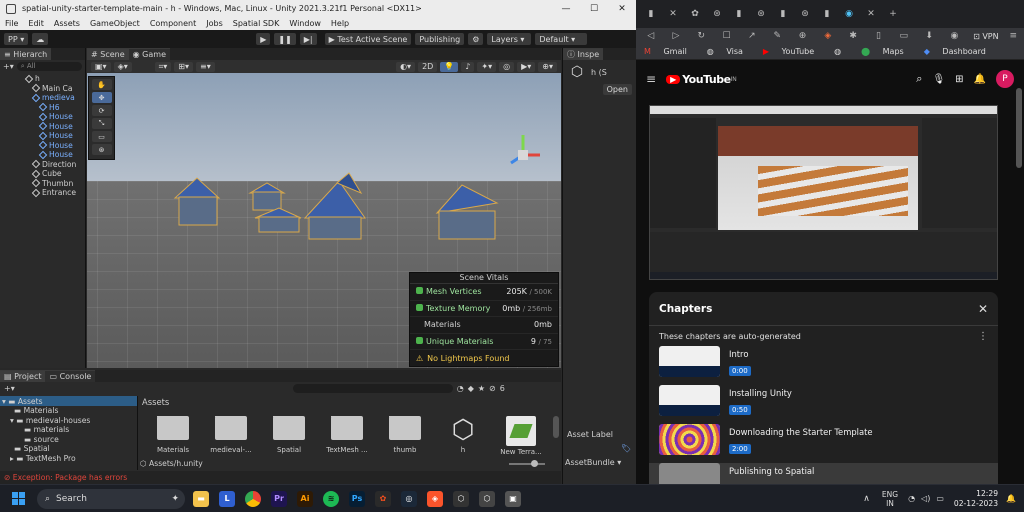 The height and width of the screenshot is (512, 1024). I want to click on menu-help: Help, so click(340, 23).